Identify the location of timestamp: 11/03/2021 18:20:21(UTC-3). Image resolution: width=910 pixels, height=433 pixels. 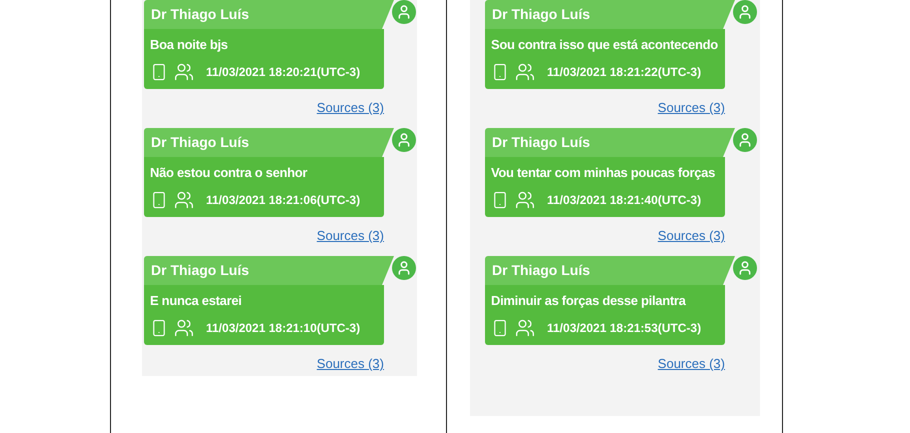
(283, 72).